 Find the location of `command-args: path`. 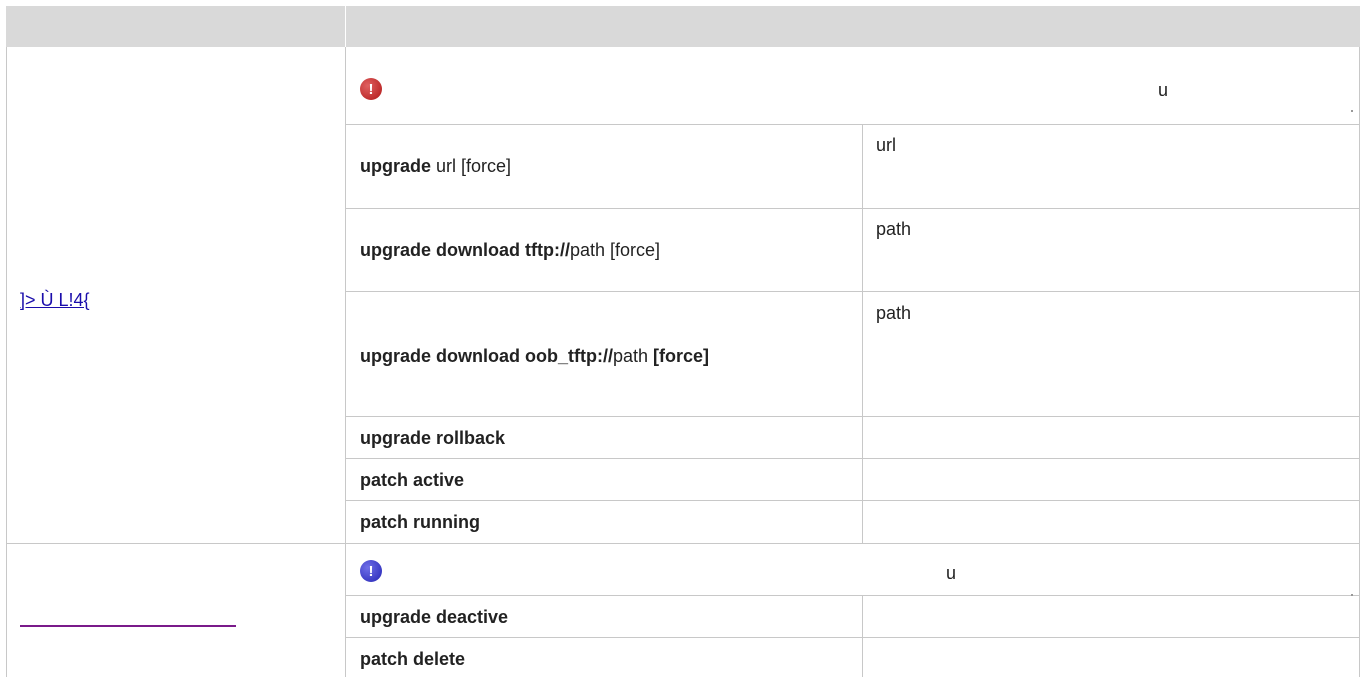

command-args: path is located at coordinates (633, 356).